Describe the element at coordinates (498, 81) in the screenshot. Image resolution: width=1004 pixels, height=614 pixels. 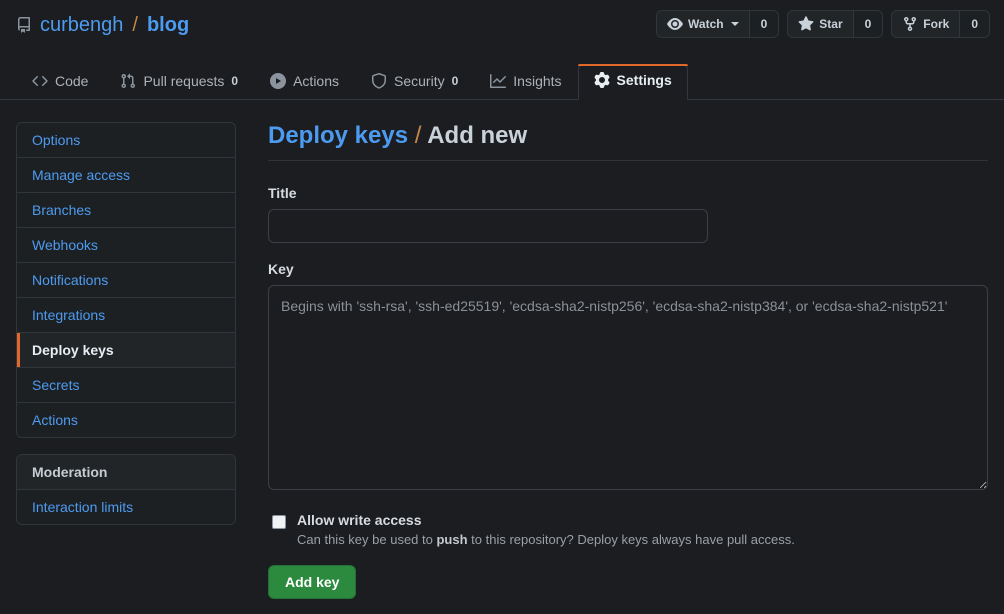
I see `graph-icon` at that location.